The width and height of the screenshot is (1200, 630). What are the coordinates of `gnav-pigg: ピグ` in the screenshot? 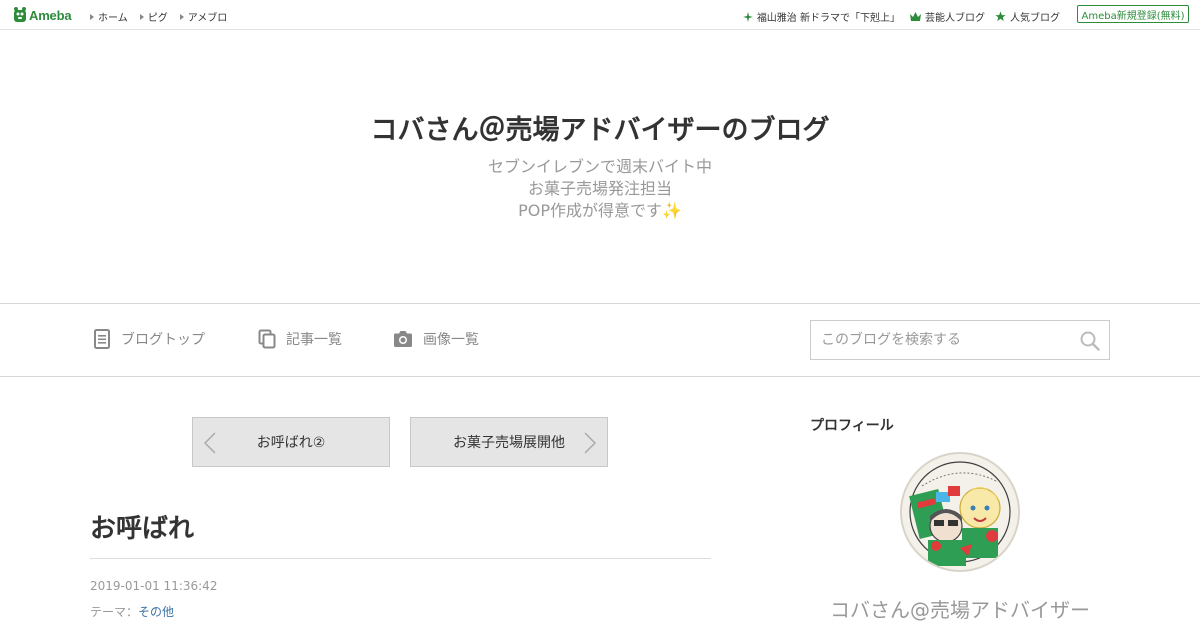 It's located at (153, 16).